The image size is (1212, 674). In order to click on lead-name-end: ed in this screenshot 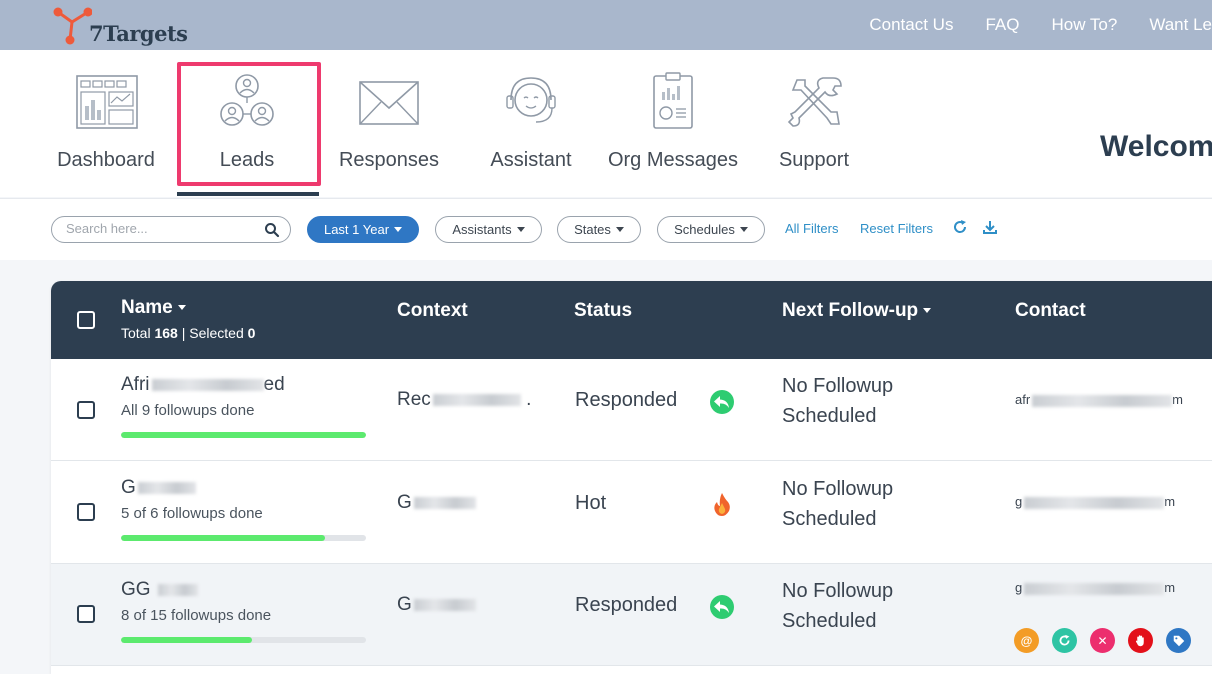, I will do `click(274, 384)`.